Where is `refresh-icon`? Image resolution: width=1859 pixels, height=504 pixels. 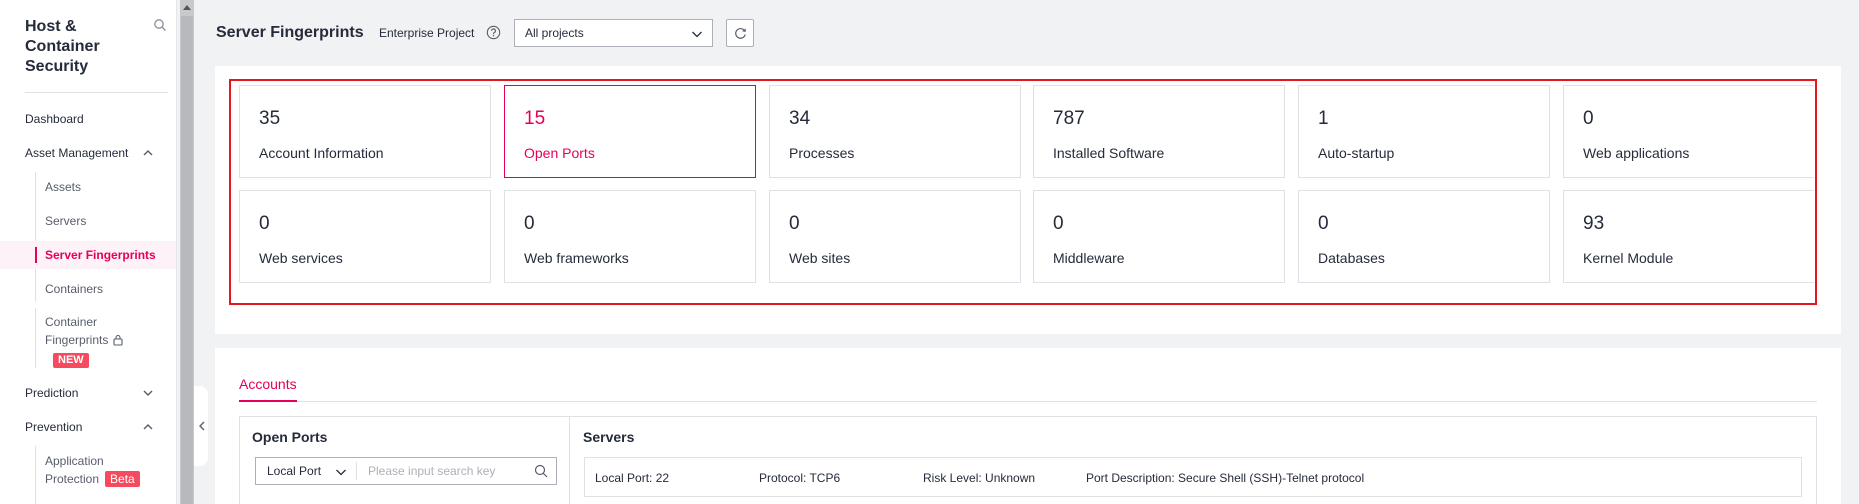
refresh-icon is located at coordinates (740, 33).